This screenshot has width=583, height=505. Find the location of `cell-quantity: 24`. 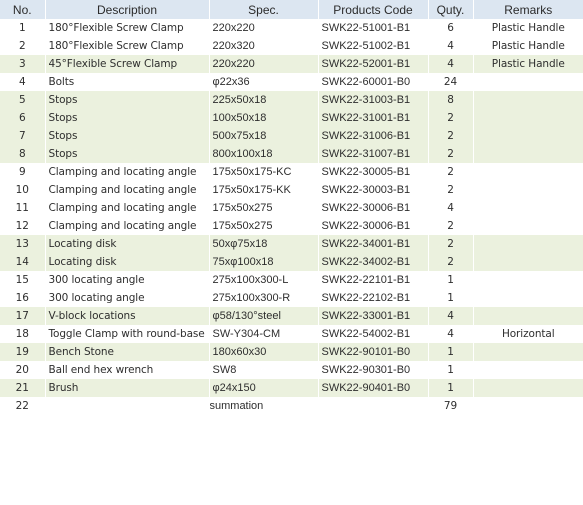

cell-quantity: 24 is located at coordinates (451, 82).